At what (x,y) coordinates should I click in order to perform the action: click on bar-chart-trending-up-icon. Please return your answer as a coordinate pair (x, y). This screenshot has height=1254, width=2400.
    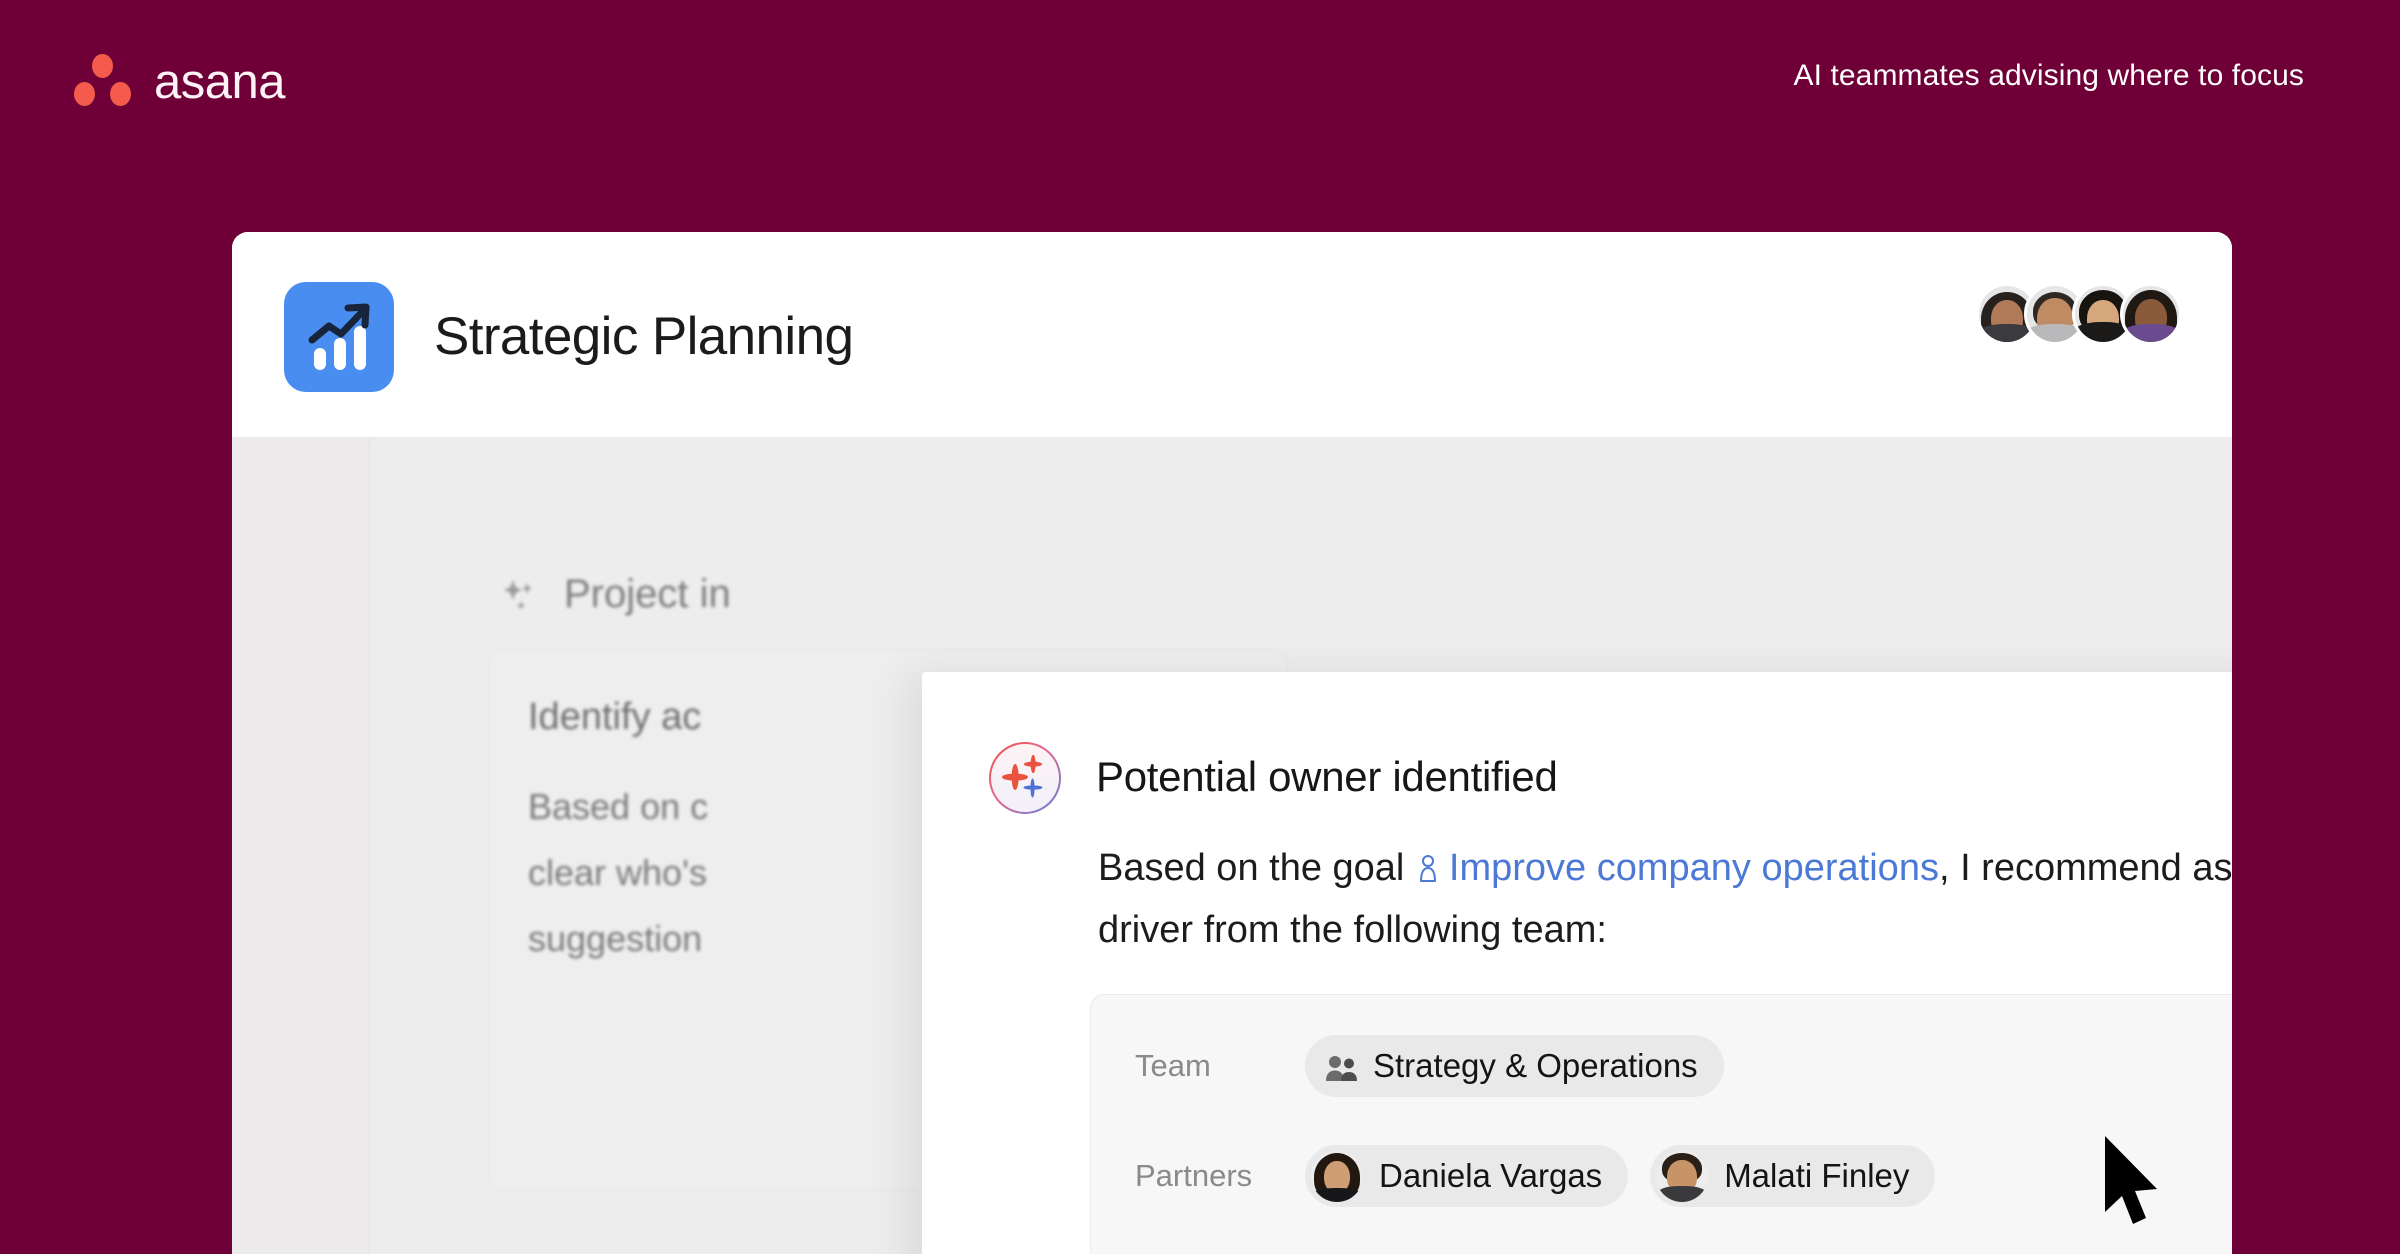
    Looking at the image, I should click on (339, 337).